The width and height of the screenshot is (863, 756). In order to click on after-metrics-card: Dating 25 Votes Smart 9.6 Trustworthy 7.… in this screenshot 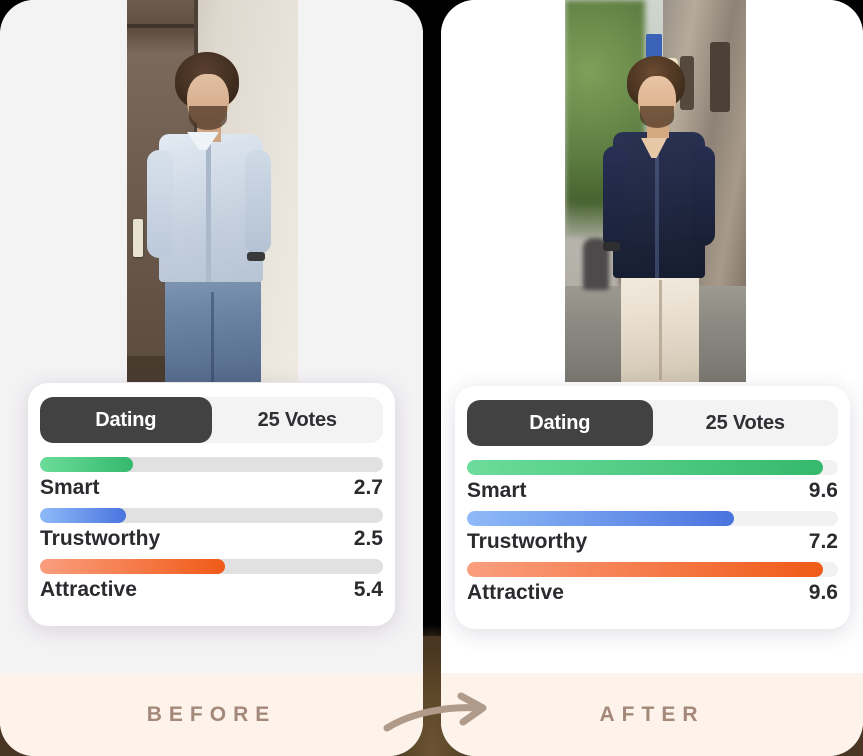, I will do `click(652, 507)`.